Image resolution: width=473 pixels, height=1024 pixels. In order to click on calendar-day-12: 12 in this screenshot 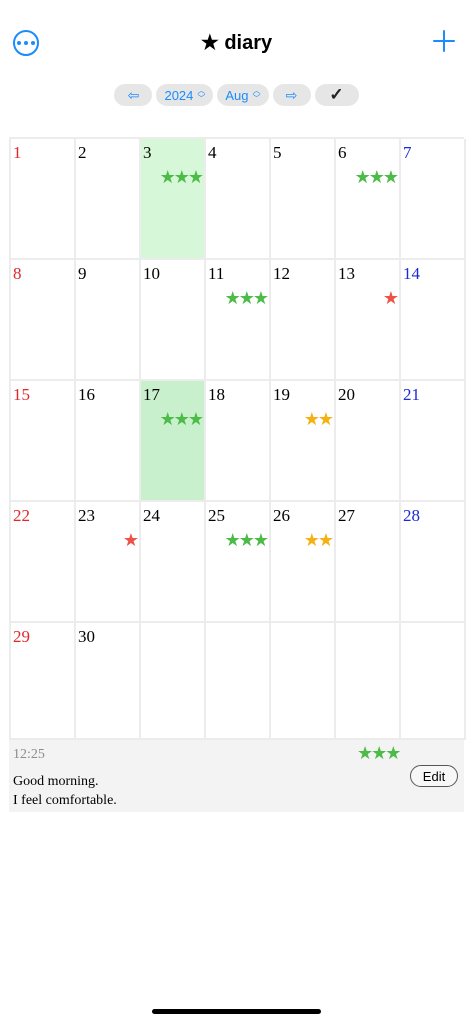, I will do `click(303, 320)`.